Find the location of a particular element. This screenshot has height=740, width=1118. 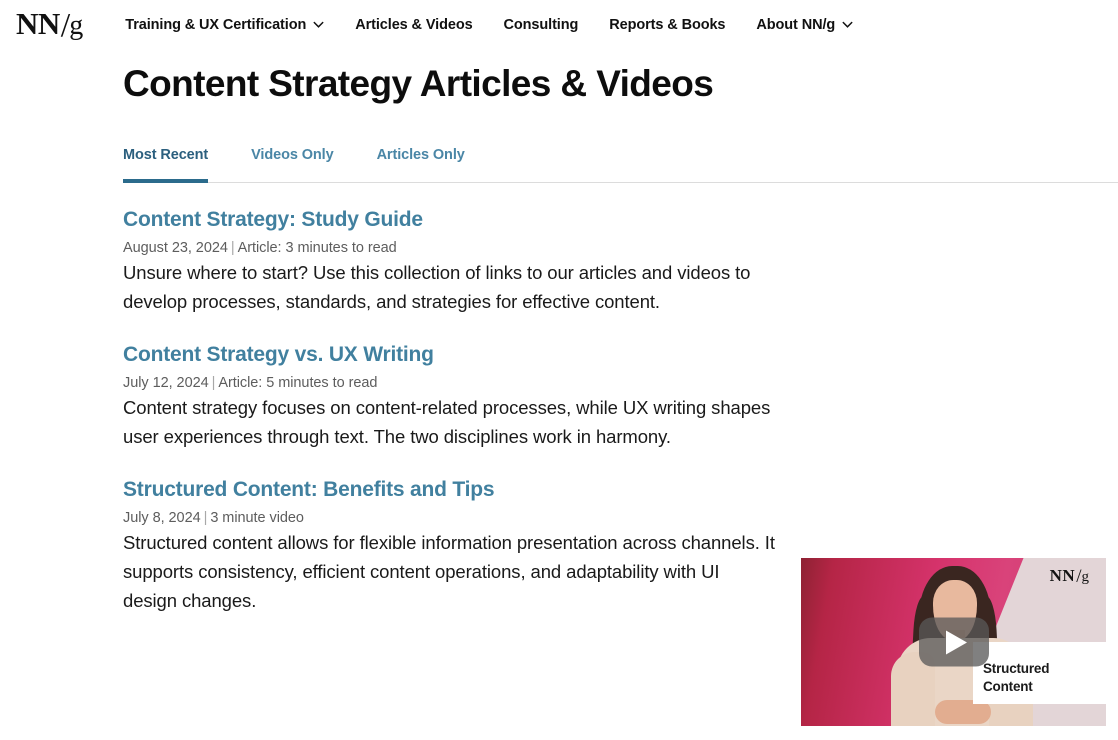

nav-item-reports-books: Reports & Books is located at coordinates (667, 25).